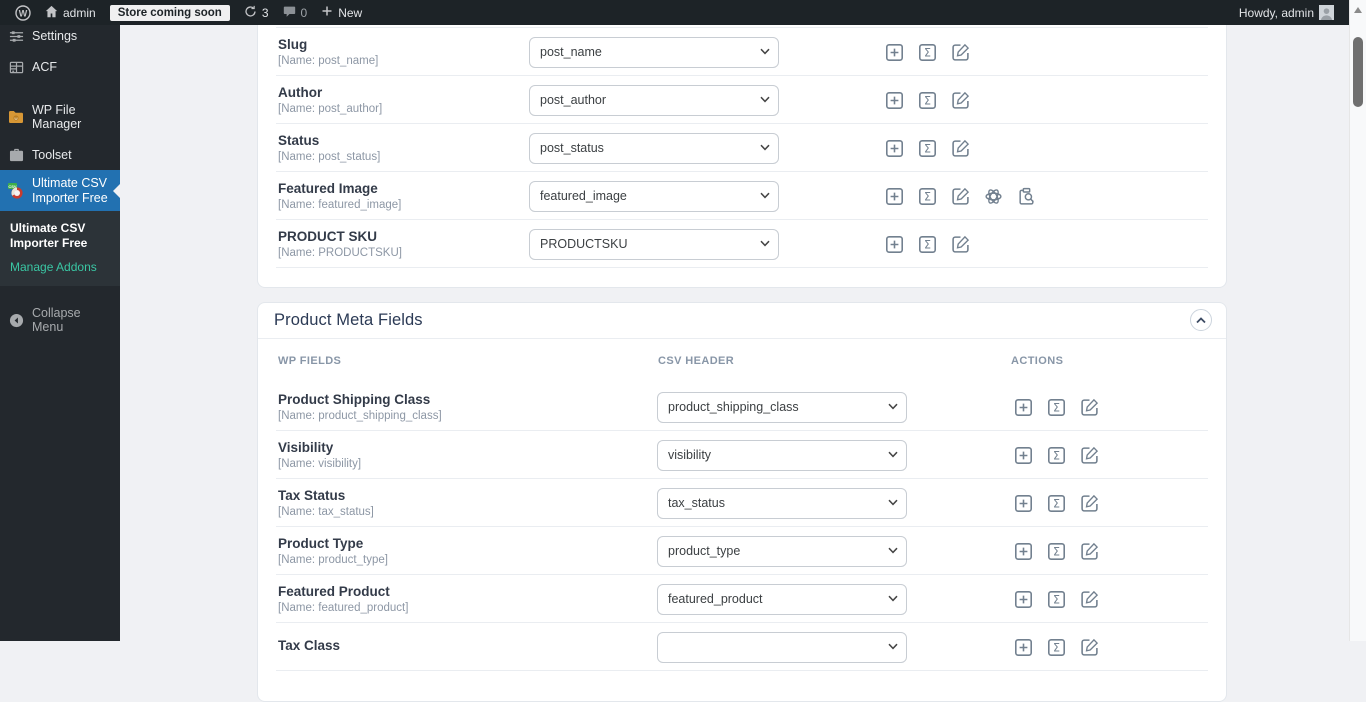 The height and width of the screenshot is (702, 1366). I want to click on field-row: Author [Name: post_author] post_author Σ, so click(742, 100).